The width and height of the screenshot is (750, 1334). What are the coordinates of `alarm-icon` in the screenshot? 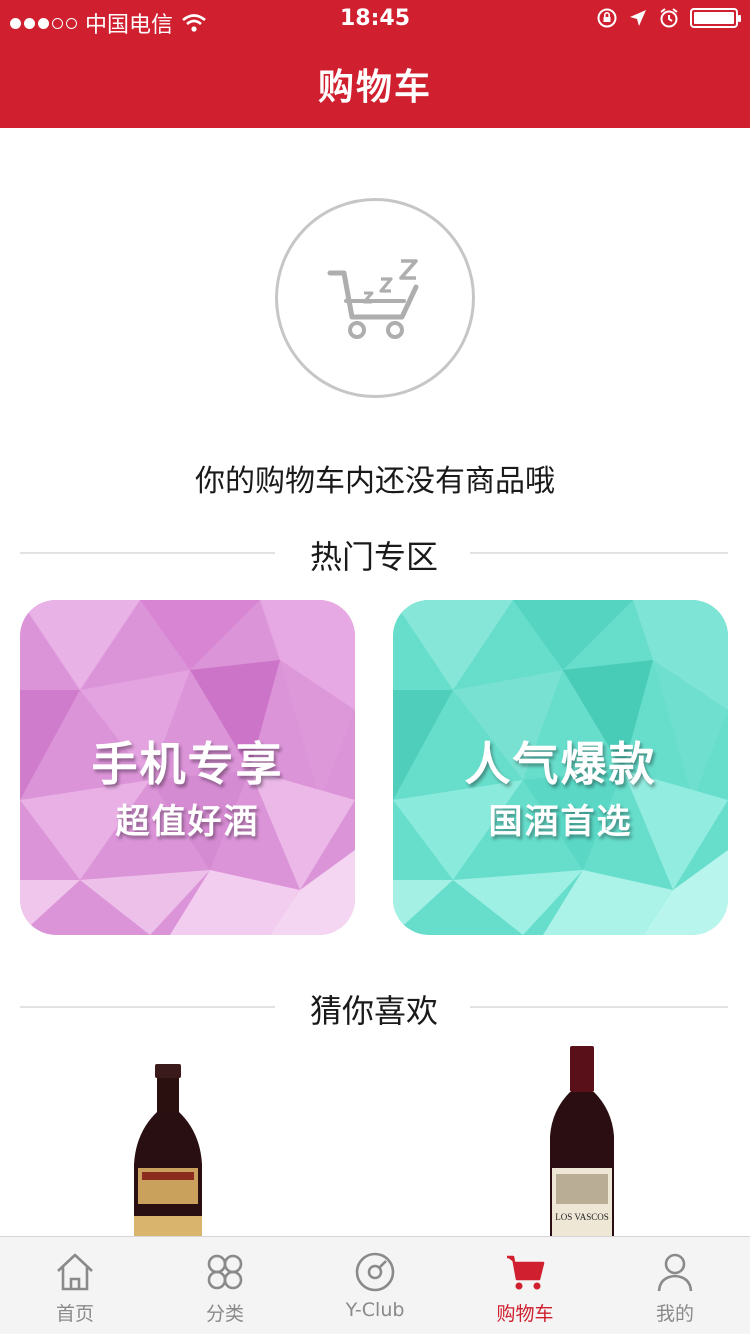 It's located at (669, 18).